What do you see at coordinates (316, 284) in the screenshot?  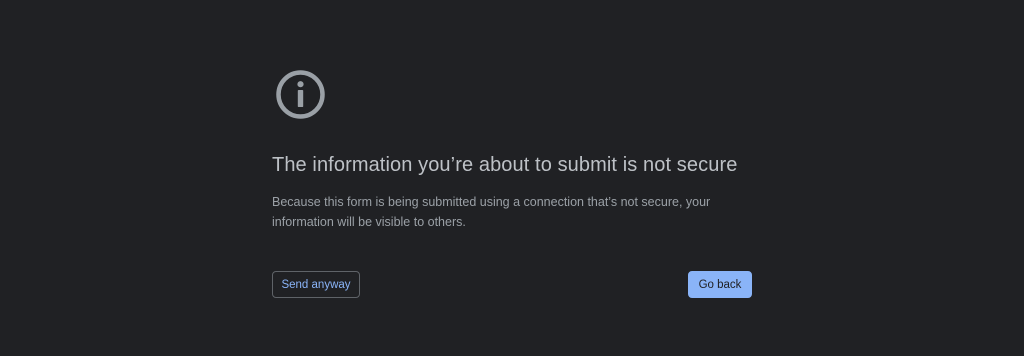 I see `send-anyway-button: Send anyway` at bounding box center [316, 284].